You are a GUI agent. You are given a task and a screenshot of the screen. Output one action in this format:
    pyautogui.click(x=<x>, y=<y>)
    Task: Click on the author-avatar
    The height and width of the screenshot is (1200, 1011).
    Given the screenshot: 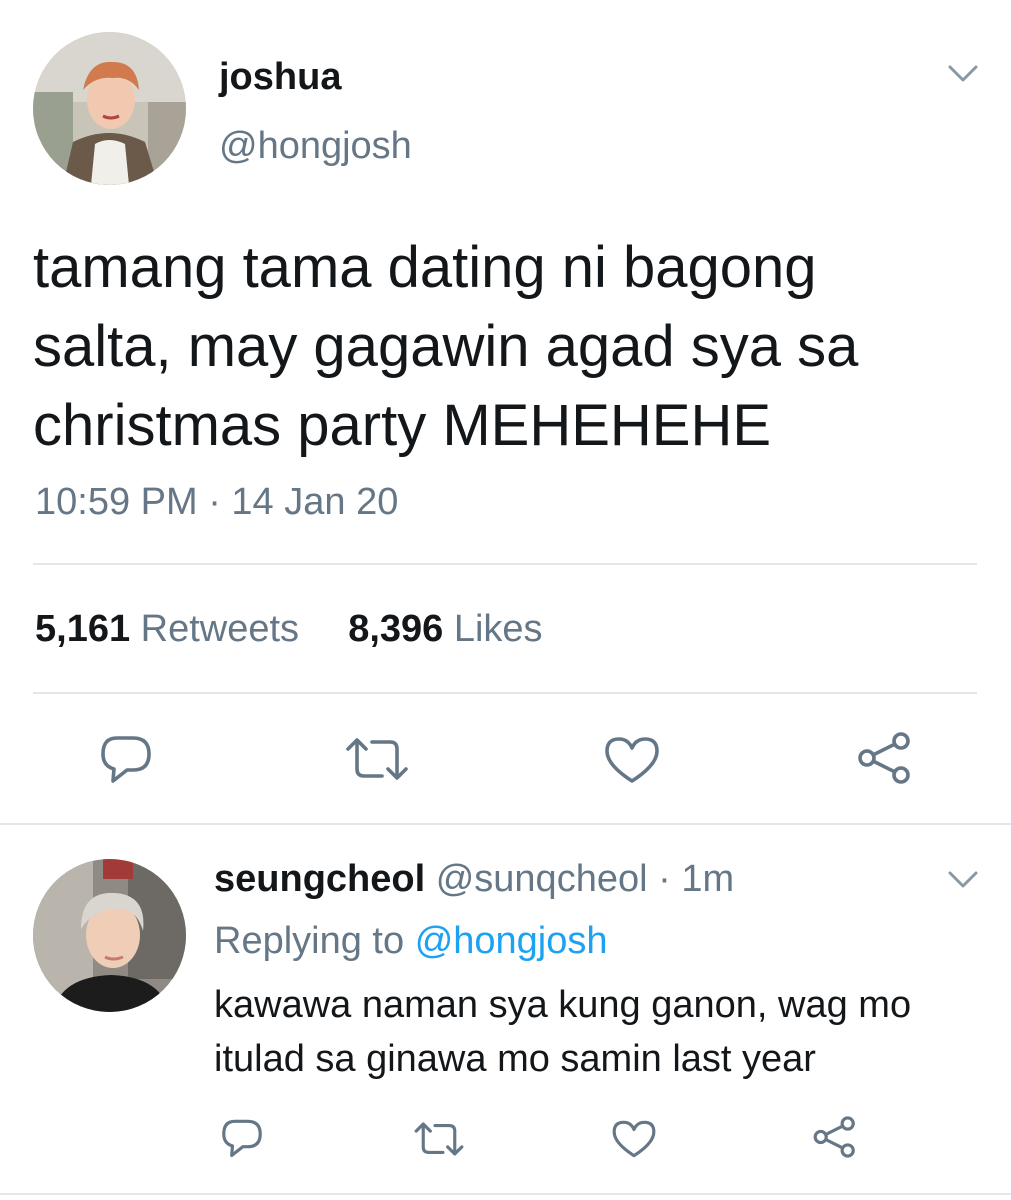 What is the action you would take?
    pyautogui.click(x=109, y=108)
    